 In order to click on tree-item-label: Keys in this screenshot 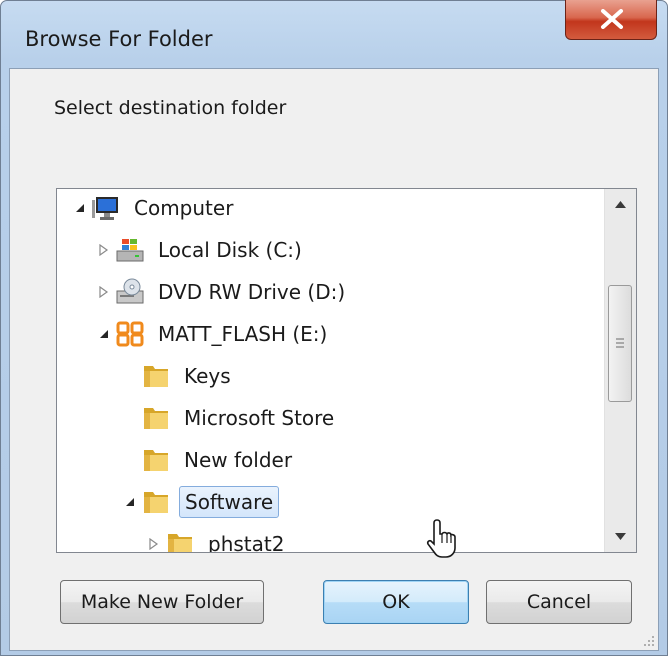, I will do `click(207, 376)`.